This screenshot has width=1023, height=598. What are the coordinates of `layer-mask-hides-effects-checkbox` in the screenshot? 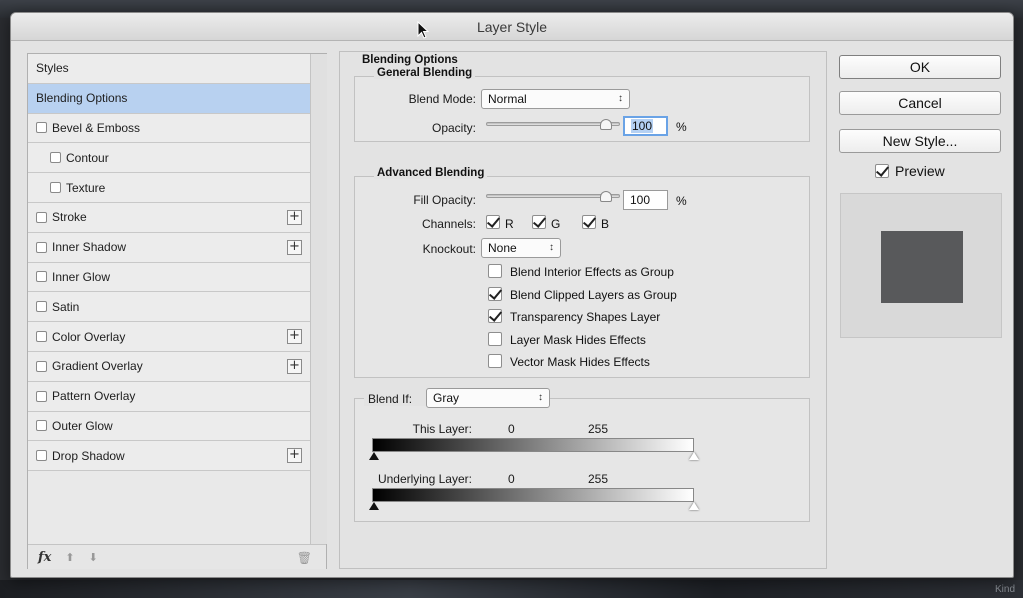 It's located at (495, 338).